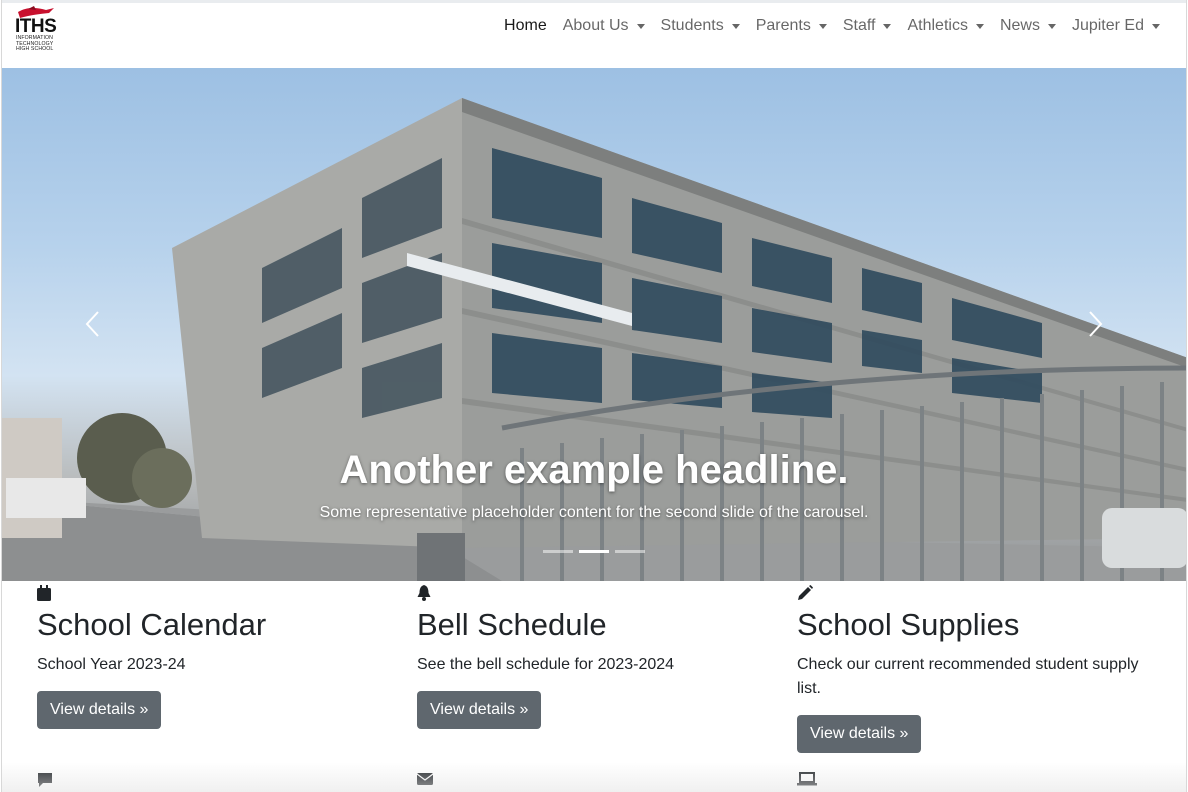  I want to click on nav-parents: Parents, so click(791, 26).